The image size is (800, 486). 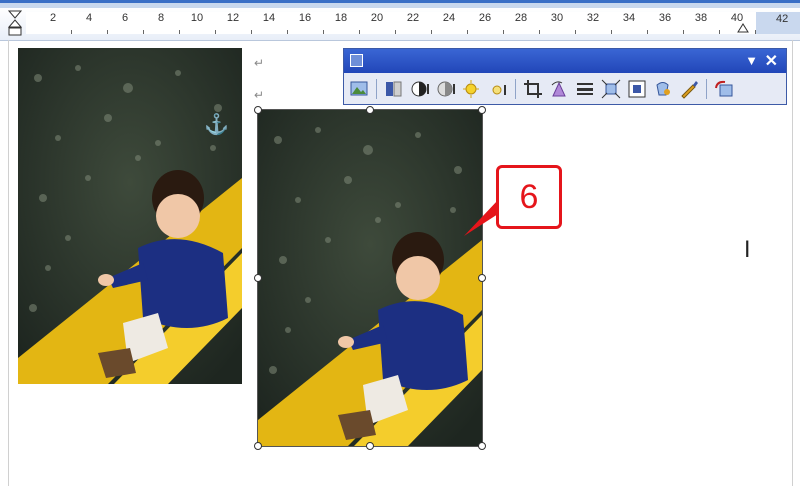 What do you see at coordinates (472, 89) in the screenshot?
I see `more-brightness-icon` at bounding box center [472, 89].